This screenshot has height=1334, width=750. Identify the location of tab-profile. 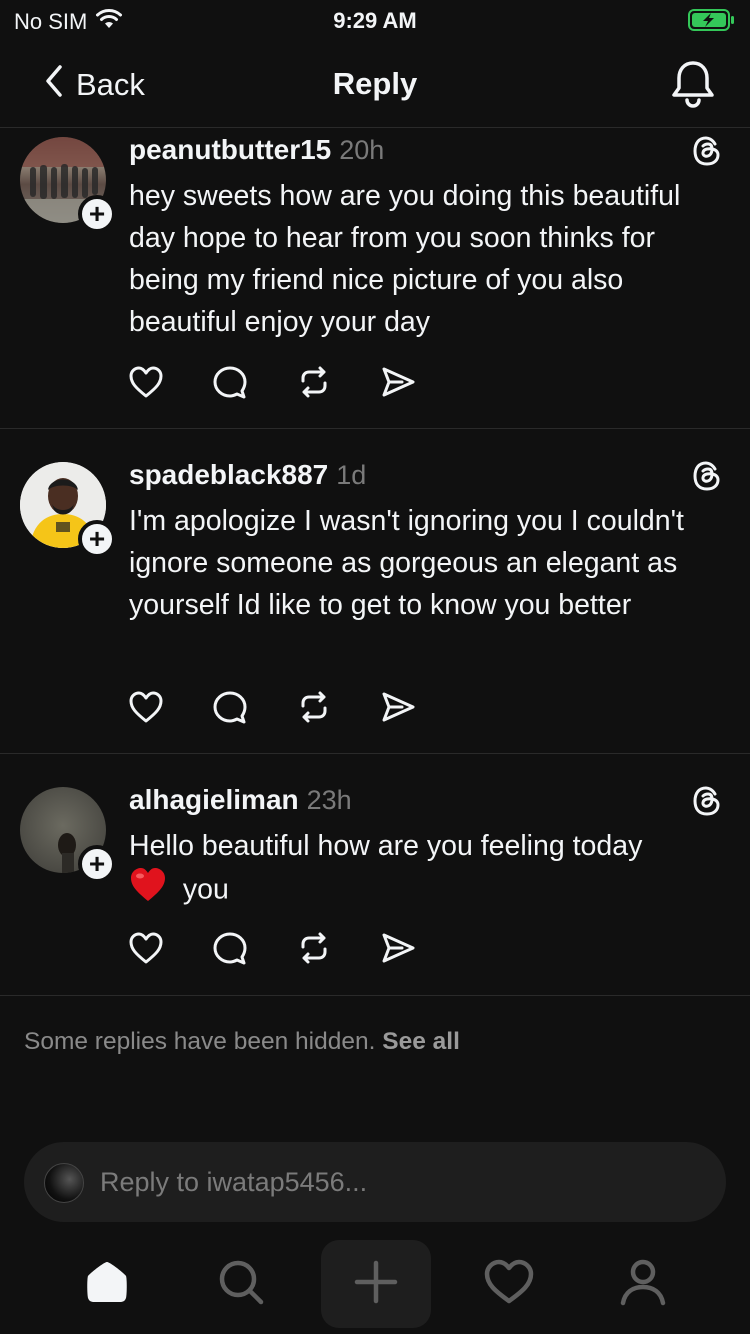
(643, 1284).